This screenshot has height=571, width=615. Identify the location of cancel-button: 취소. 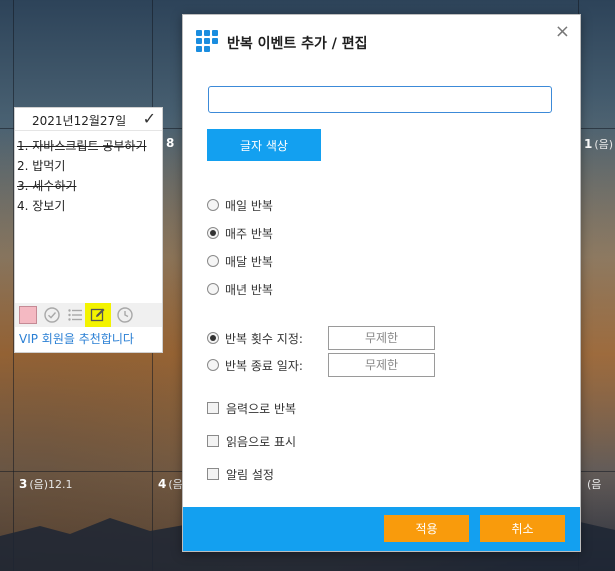
(522, 528).